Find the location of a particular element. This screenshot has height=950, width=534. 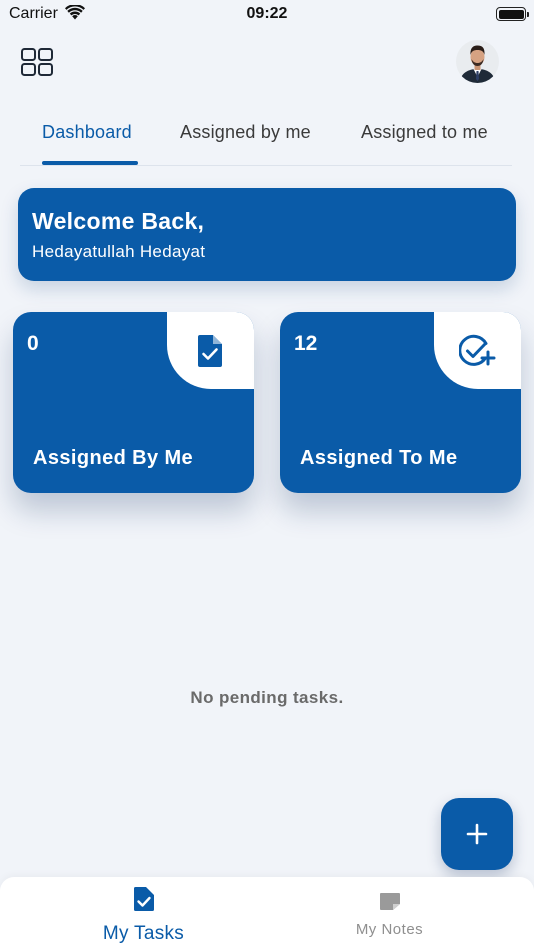

bottom-navigation: My Tasks My Notes is located at coordinates (267, 913).